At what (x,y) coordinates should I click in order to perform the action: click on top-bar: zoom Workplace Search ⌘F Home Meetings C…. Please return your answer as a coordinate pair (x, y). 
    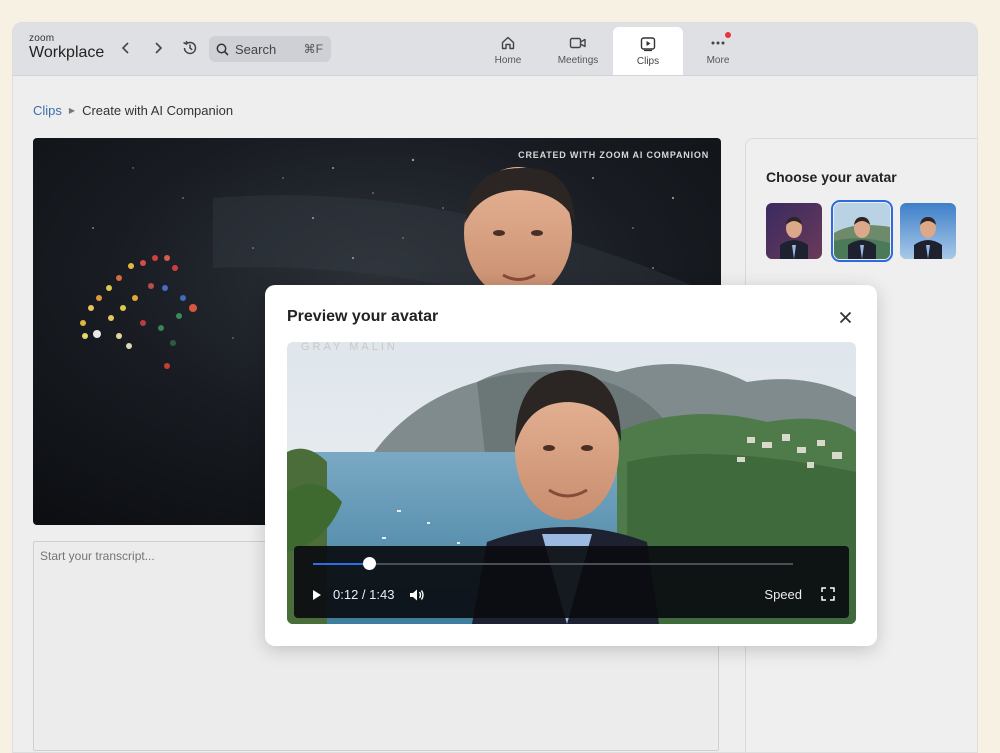
    Looking at the image, I should click on (495, 49).